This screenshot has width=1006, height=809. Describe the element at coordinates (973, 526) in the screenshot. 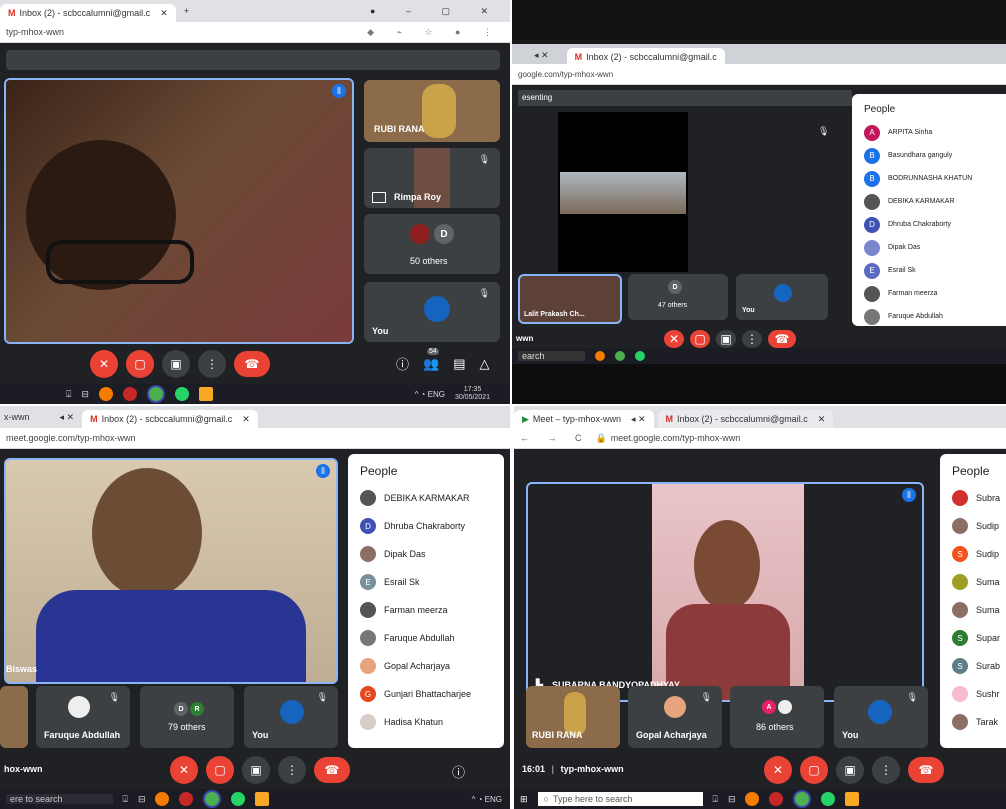

I see `participant-row: Sudip` at that location.